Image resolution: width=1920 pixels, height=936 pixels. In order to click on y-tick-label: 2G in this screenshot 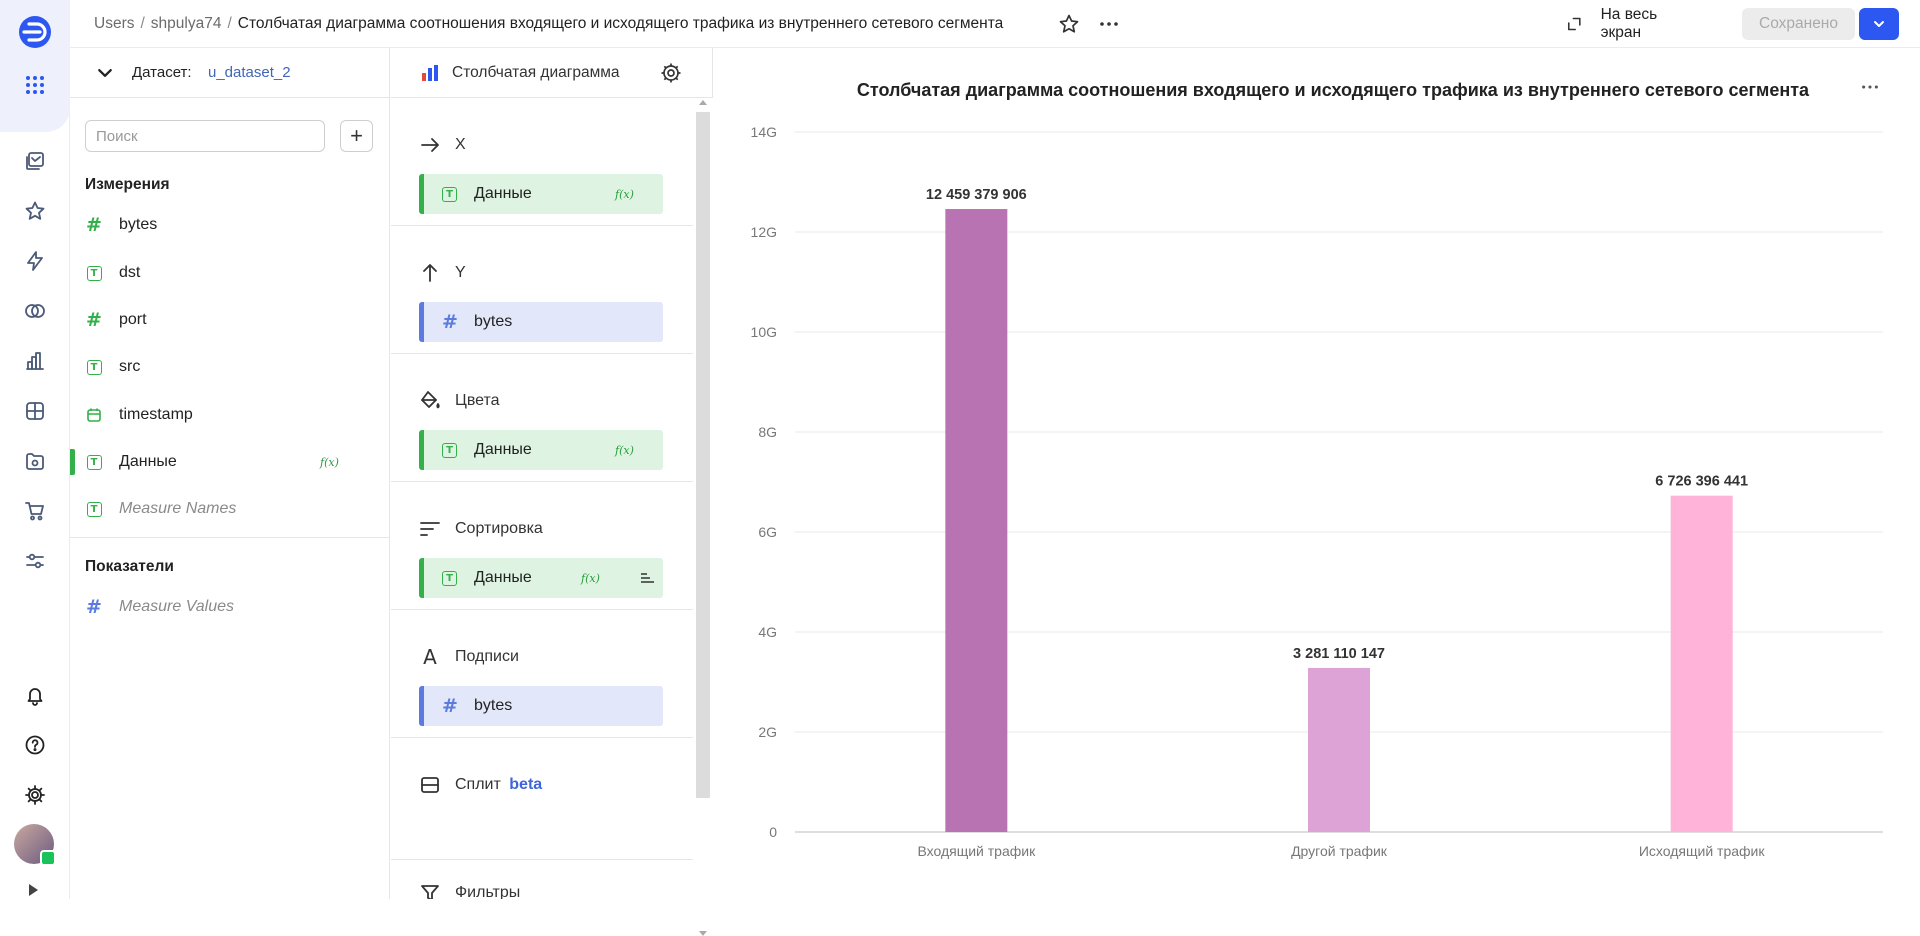, I will do `click(767, 732)`.